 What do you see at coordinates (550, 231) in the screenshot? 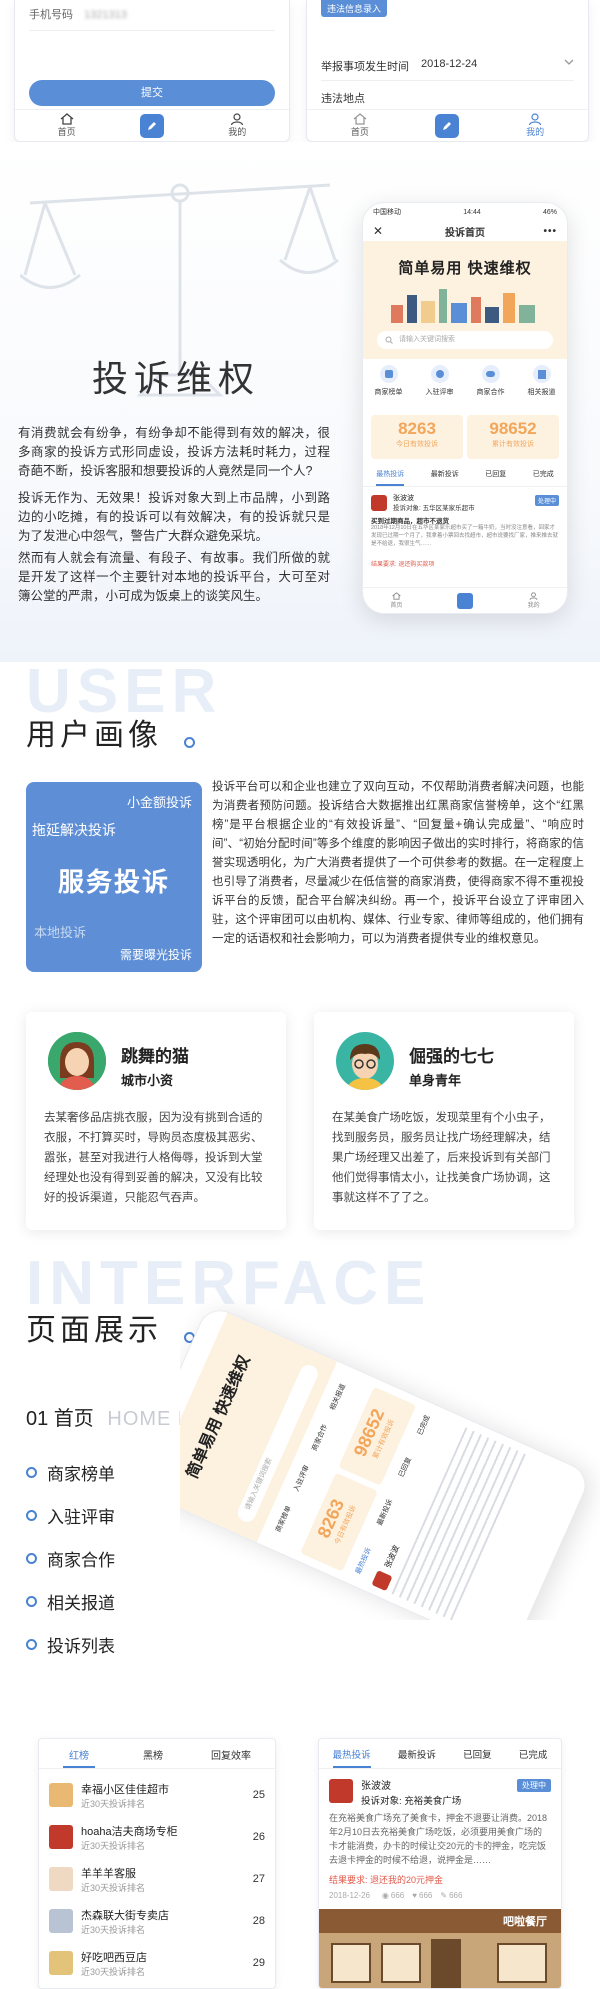
I see `more-icon: •••` at bounding box center [550, 231].